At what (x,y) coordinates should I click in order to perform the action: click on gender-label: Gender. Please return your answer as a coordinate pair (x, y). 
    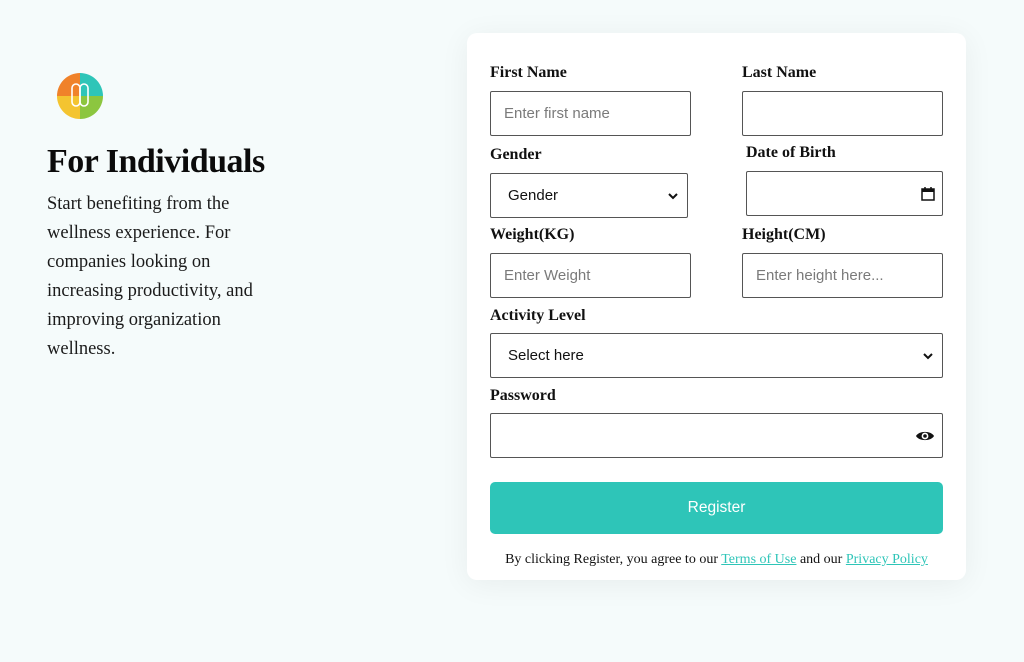
    Looking at the image, I should click on (516, 154).